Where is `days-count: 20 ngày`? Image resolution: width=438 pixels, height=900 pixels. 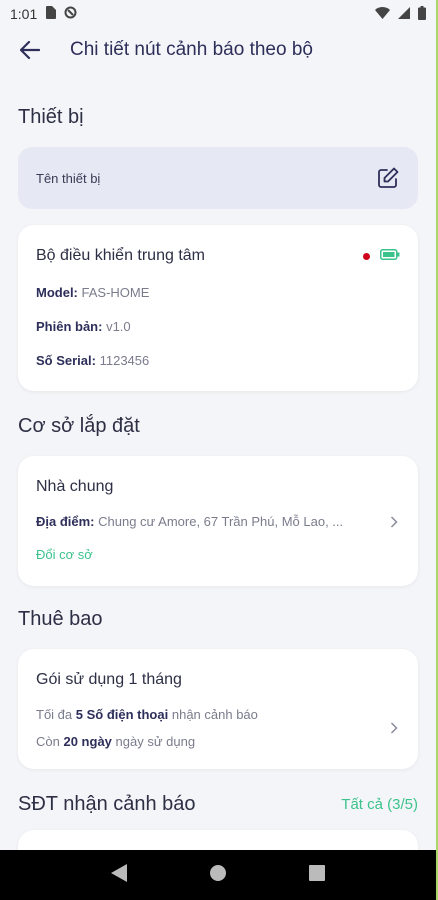 days-count: 20 ngày is located at coordinates (87, 741).